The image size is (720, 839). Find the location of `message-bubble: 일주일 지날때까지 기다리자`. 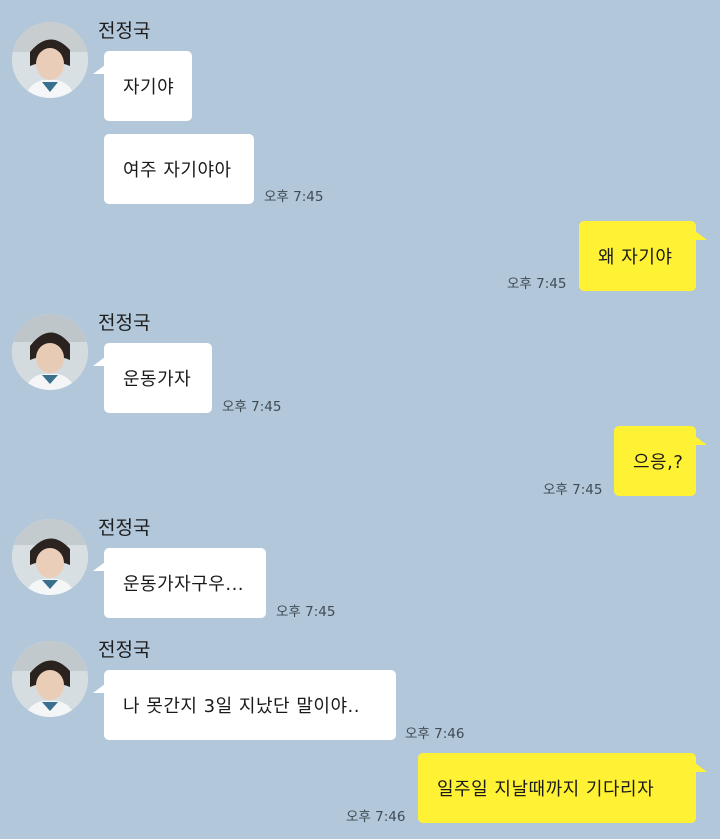

message-bubble: 일주일 지날때까지 기다리자 is located at coordinates (562, 788).